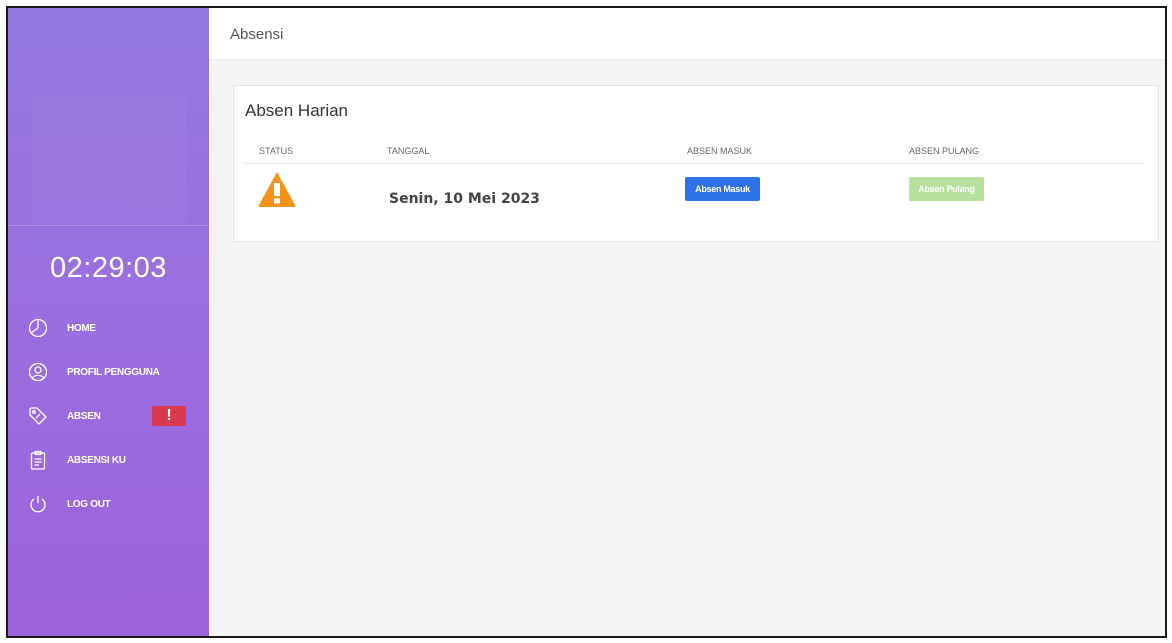  Describe the element at coordinates (944, 151) in the screenshot. I see `column-header-absen-pulang: ABSEN PULANG` at that location.